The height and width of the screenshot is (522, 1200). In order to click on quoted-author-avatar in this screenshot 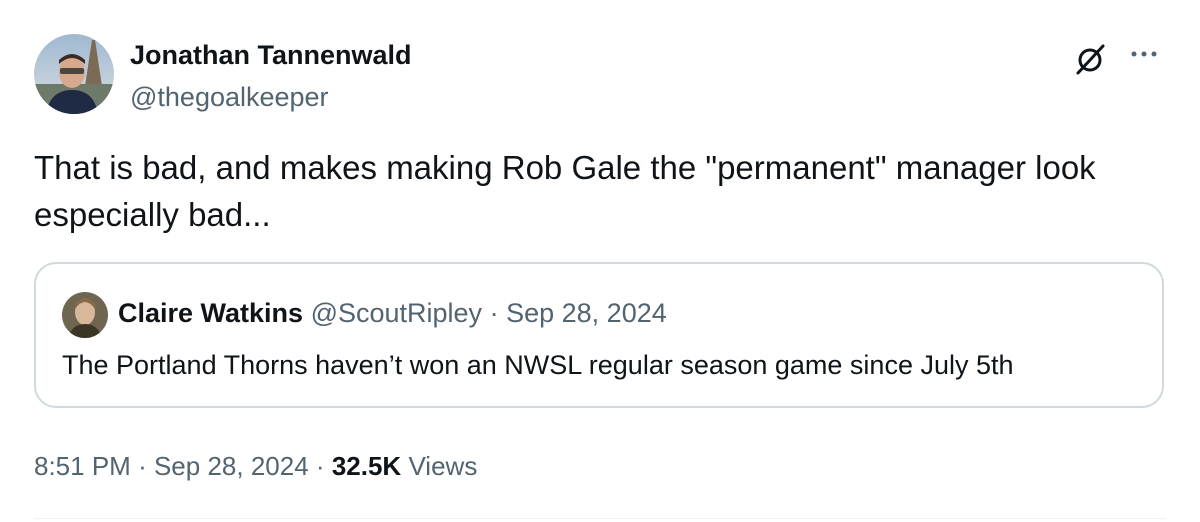, I will do `click(85, 315)`.